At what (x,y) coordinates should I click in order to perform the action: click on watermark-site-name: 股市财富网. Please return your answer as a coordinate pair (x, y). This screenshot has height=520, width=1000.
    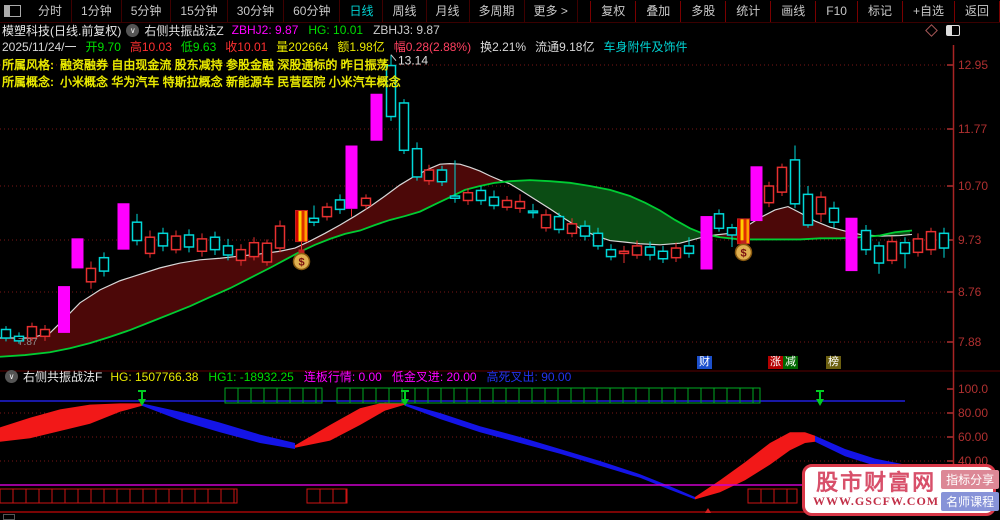
    Looking at the image, I should click on (876, 482).